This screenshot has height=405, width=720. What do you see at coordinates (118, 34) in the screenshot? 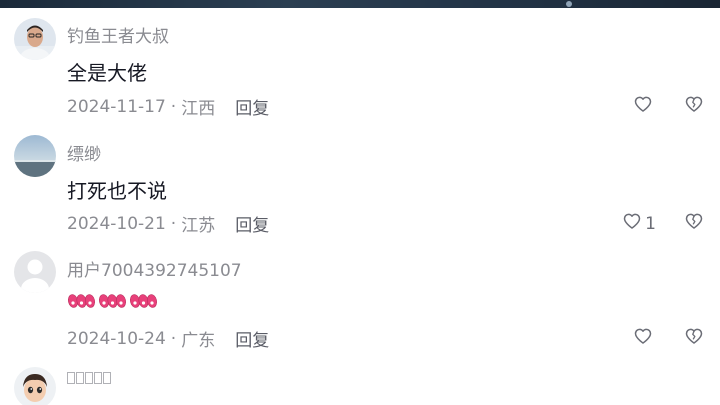
I see `comment-username: 钓鱼王者大叔` at bounding box center [118, 34].